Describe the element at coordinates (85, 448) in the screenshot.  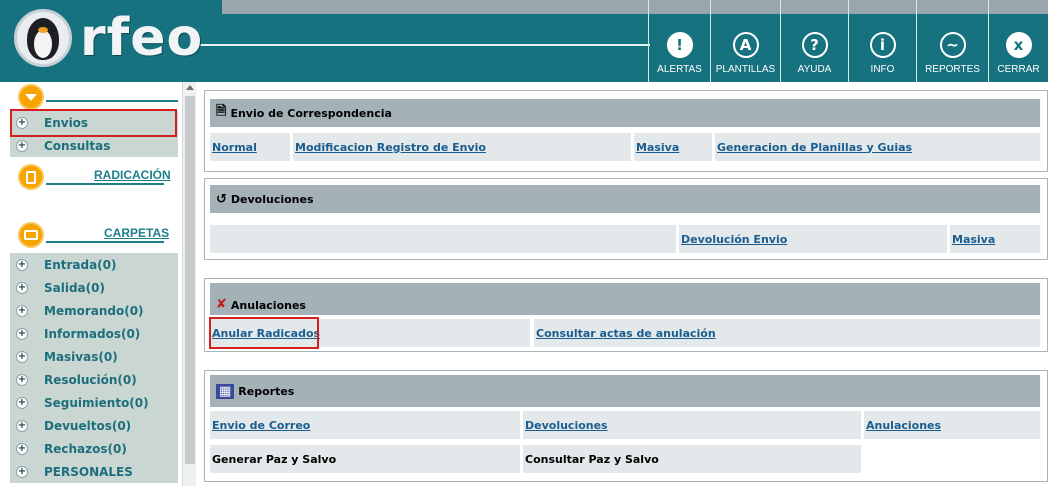
I see `sidebar-item-label: Rechazos(0)` at that location.